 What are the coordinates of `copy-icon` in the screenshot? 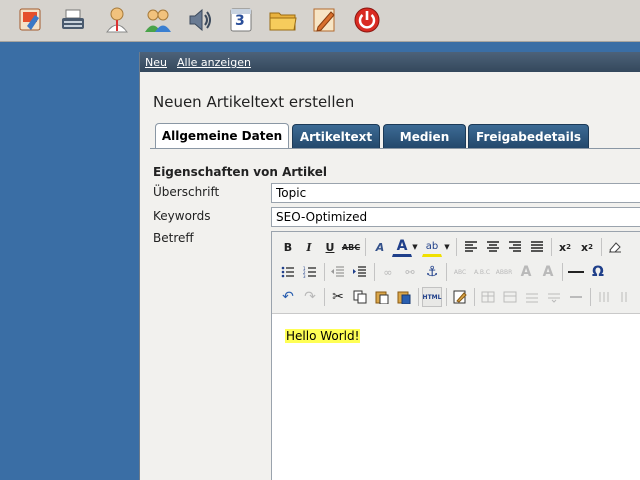 It's located at (360, 297).